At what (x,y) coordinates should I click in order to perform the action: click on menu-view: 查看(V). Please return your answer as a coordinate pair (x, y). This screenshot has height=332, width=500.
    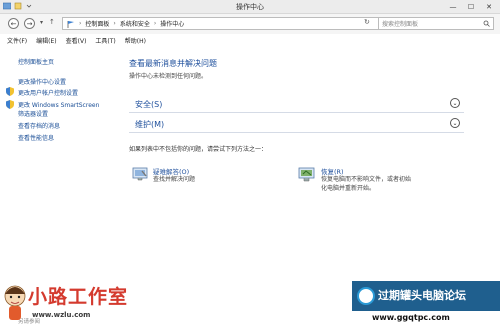
    Looking at the image, I should click on (76, 40).